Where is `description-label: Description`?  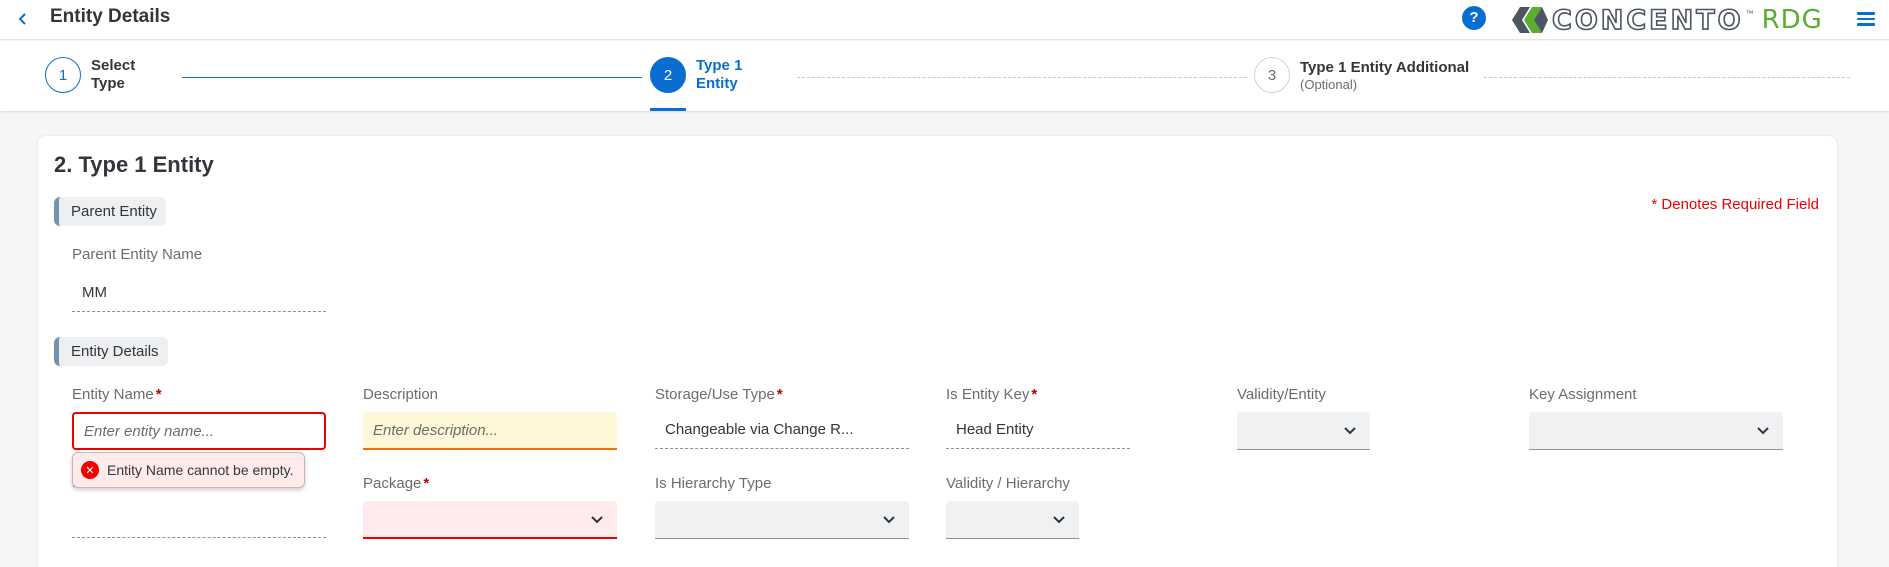
description-label: Description is located at coordinates (401, 394).